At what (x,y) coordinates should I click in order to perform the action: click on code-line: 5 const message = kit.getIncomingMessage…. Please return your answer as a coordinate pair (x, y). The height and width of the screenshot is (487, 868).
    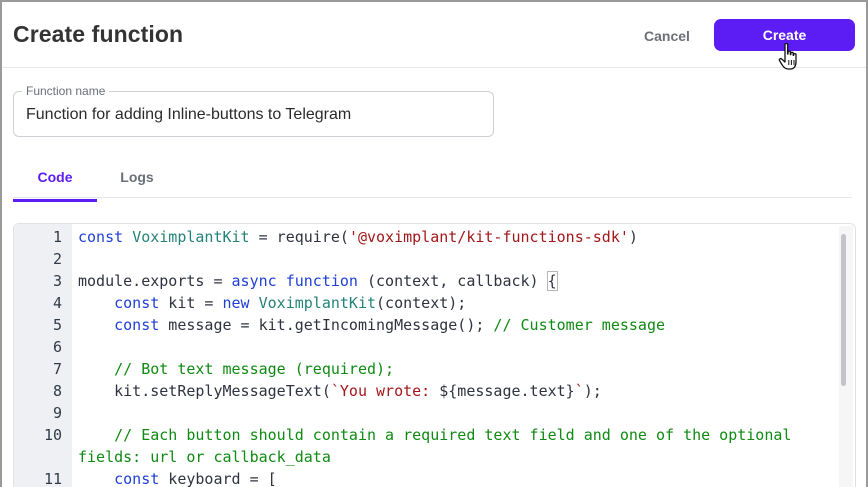
    Looking at the image, I should click on (428, 325).